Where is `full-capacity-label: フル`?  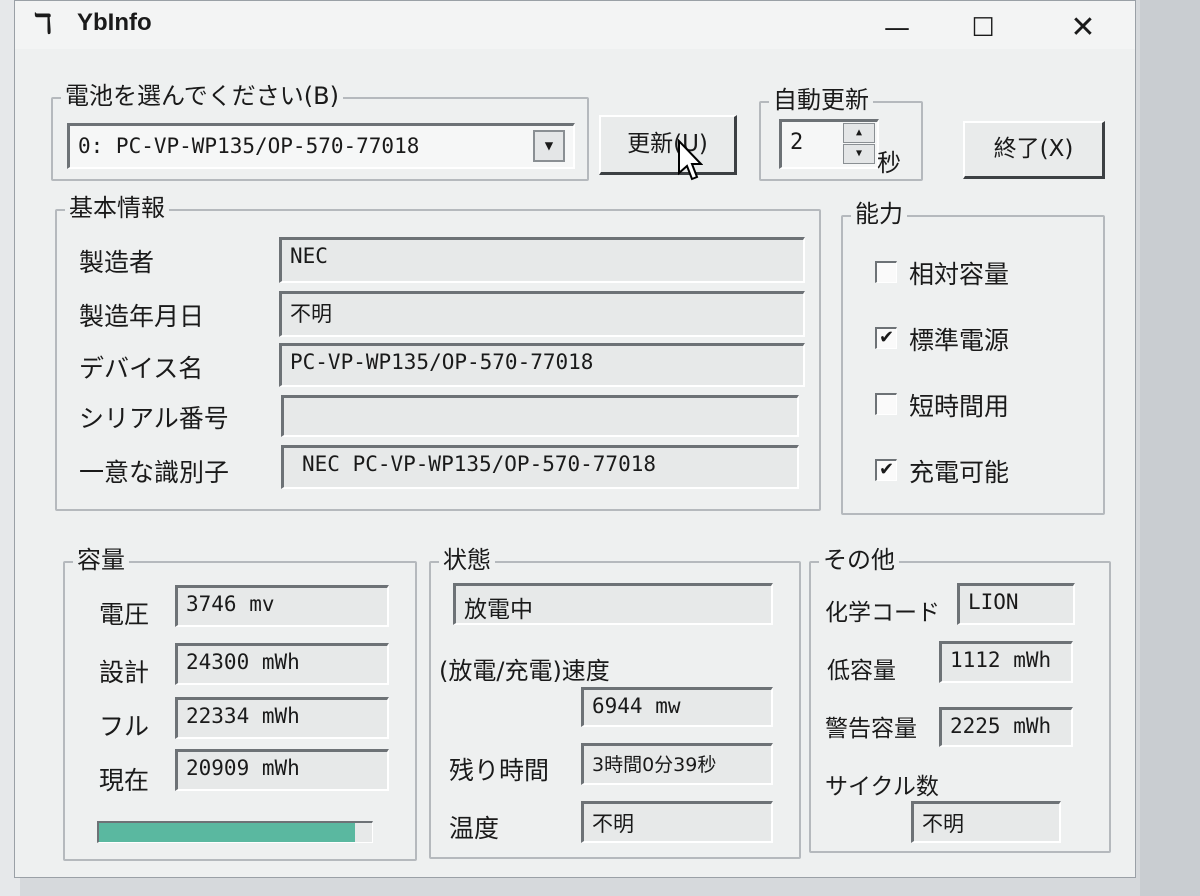 full-capacity-label: フル is located at coordinates (124, 726).